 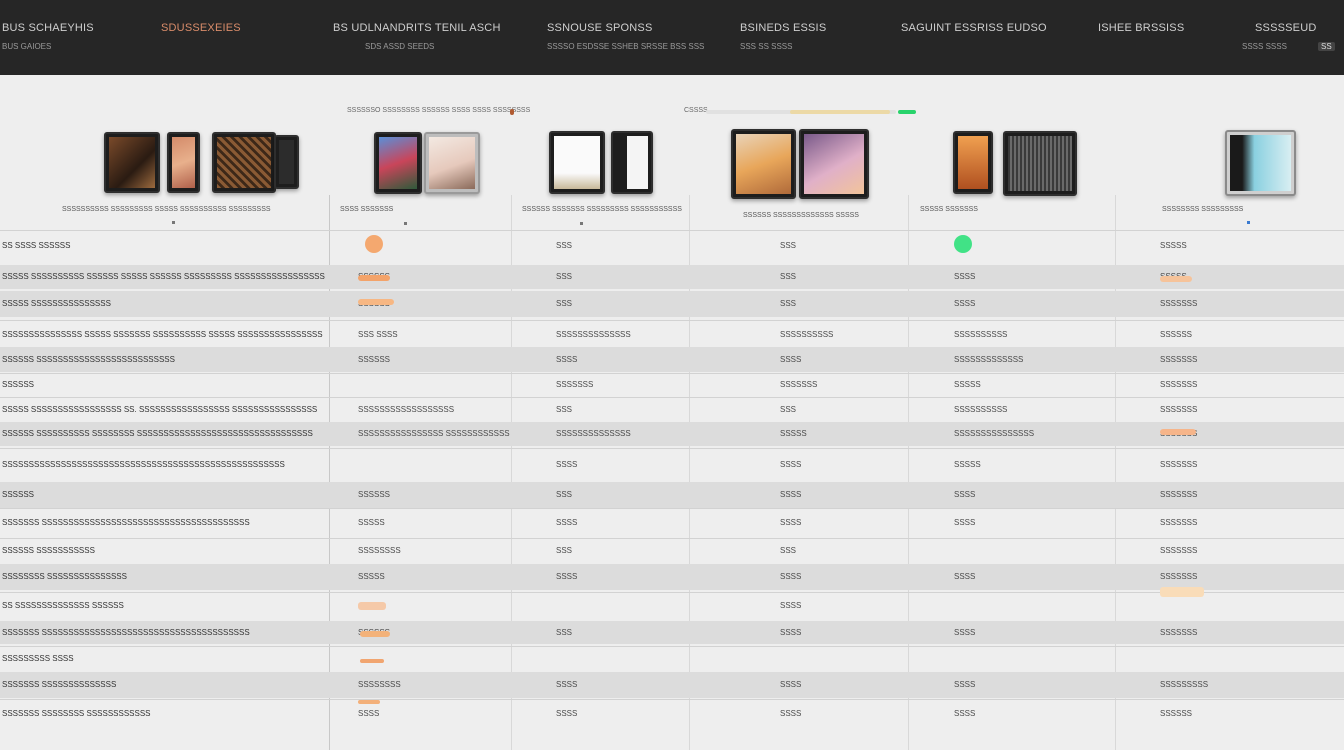 What do you see at coordinates (366, 209) in the screenshot?
I see `product-name-2: SSSS SSSSSSS` at bounding box center [366, 209].